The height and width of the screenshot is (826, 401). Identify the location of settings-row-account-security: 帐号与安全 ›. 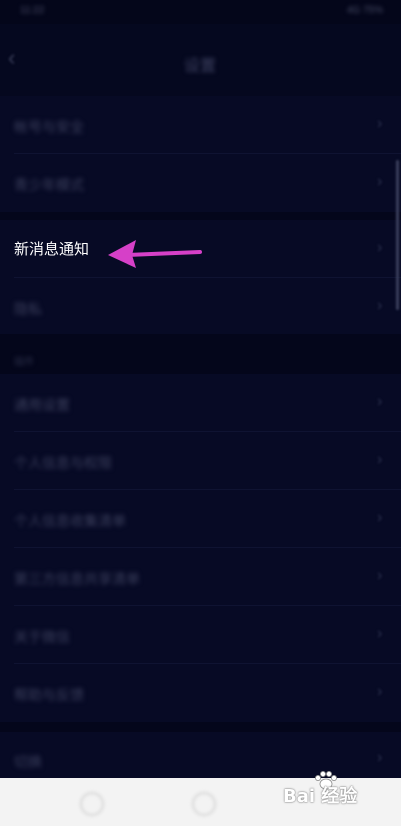
(200, 125).